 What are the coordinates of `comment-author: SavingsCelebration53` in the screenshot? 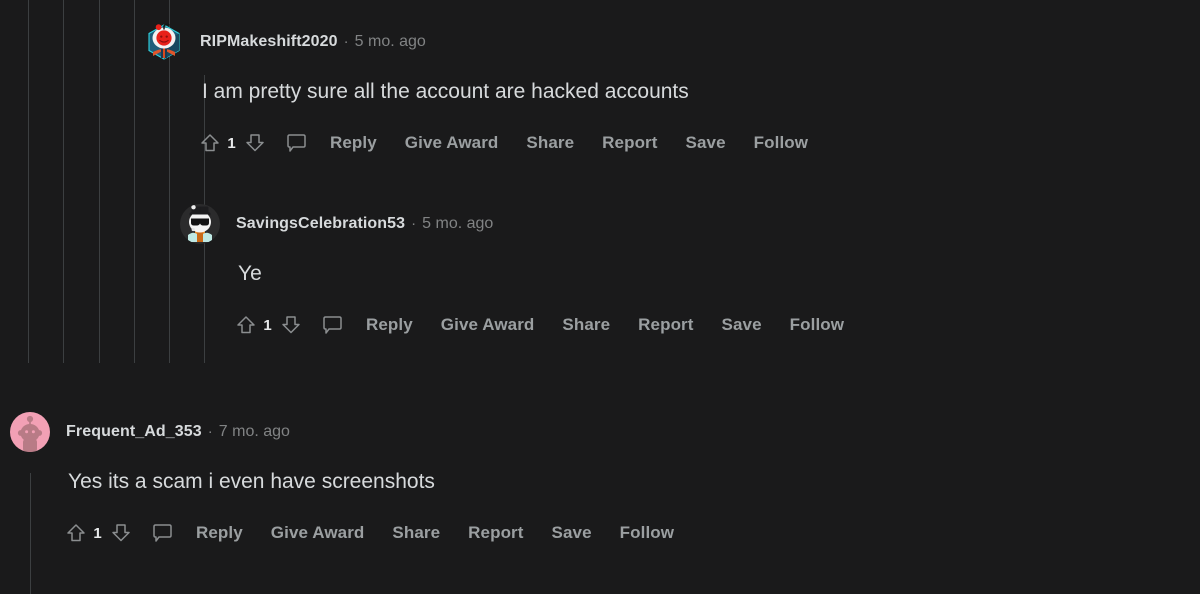 It's located at (320, 224).